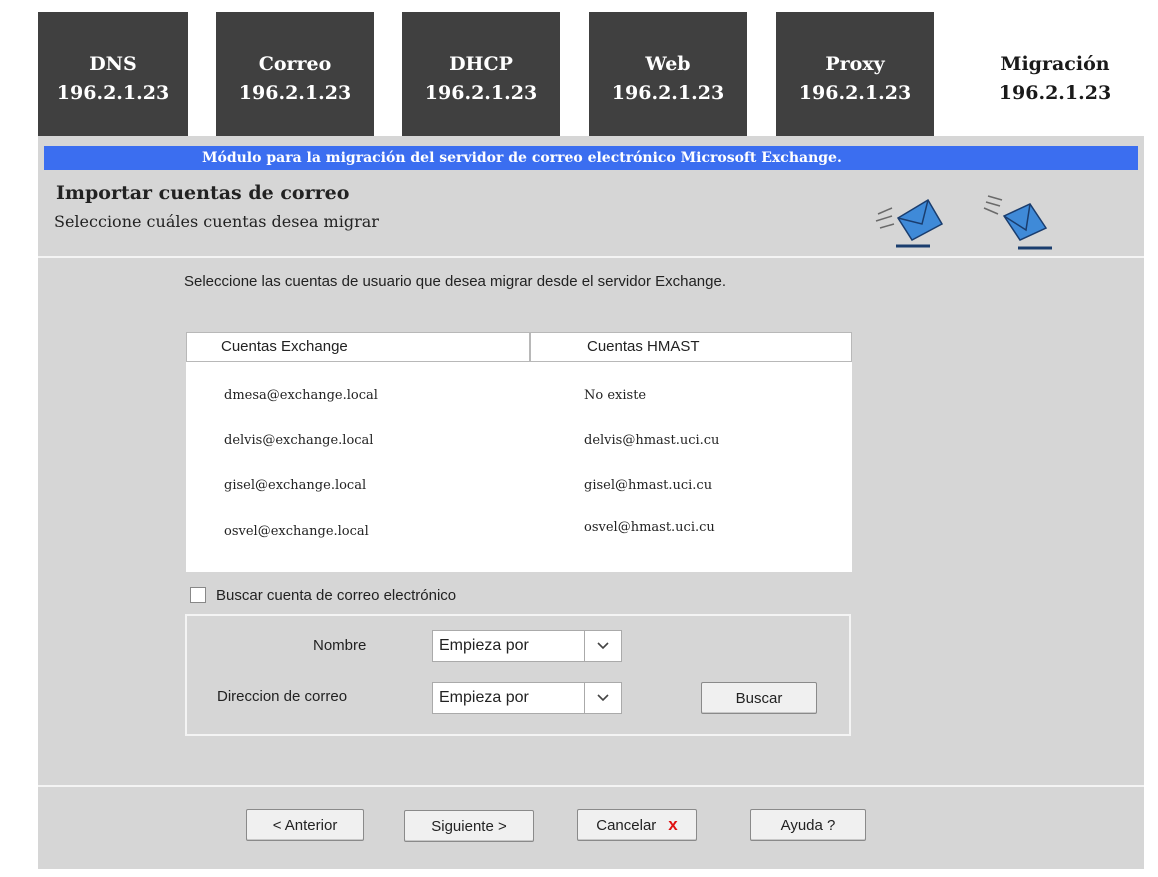 The width and height of the screenshot is (1158, 877). What do you see at coordinates (808, 825) in the screenshot?
I see `help-button: Ayuda ?` at bounding box center [808, 825].